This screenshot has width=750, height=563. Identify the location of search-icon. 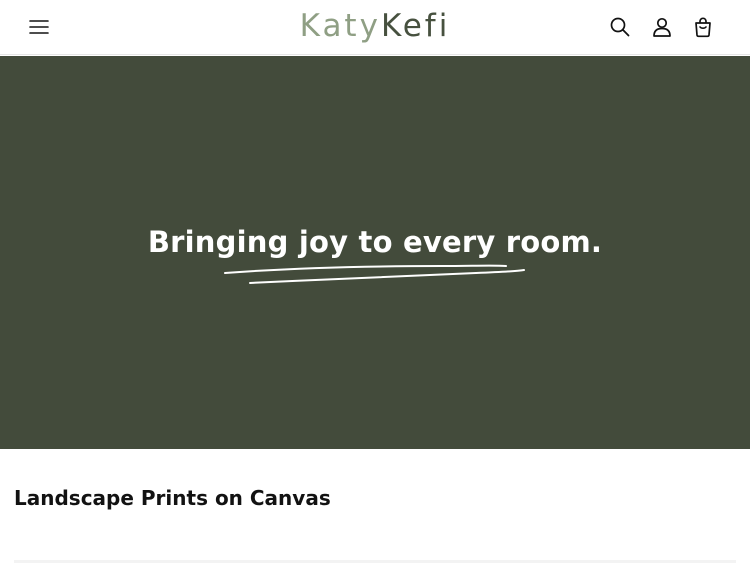
(620, 27).